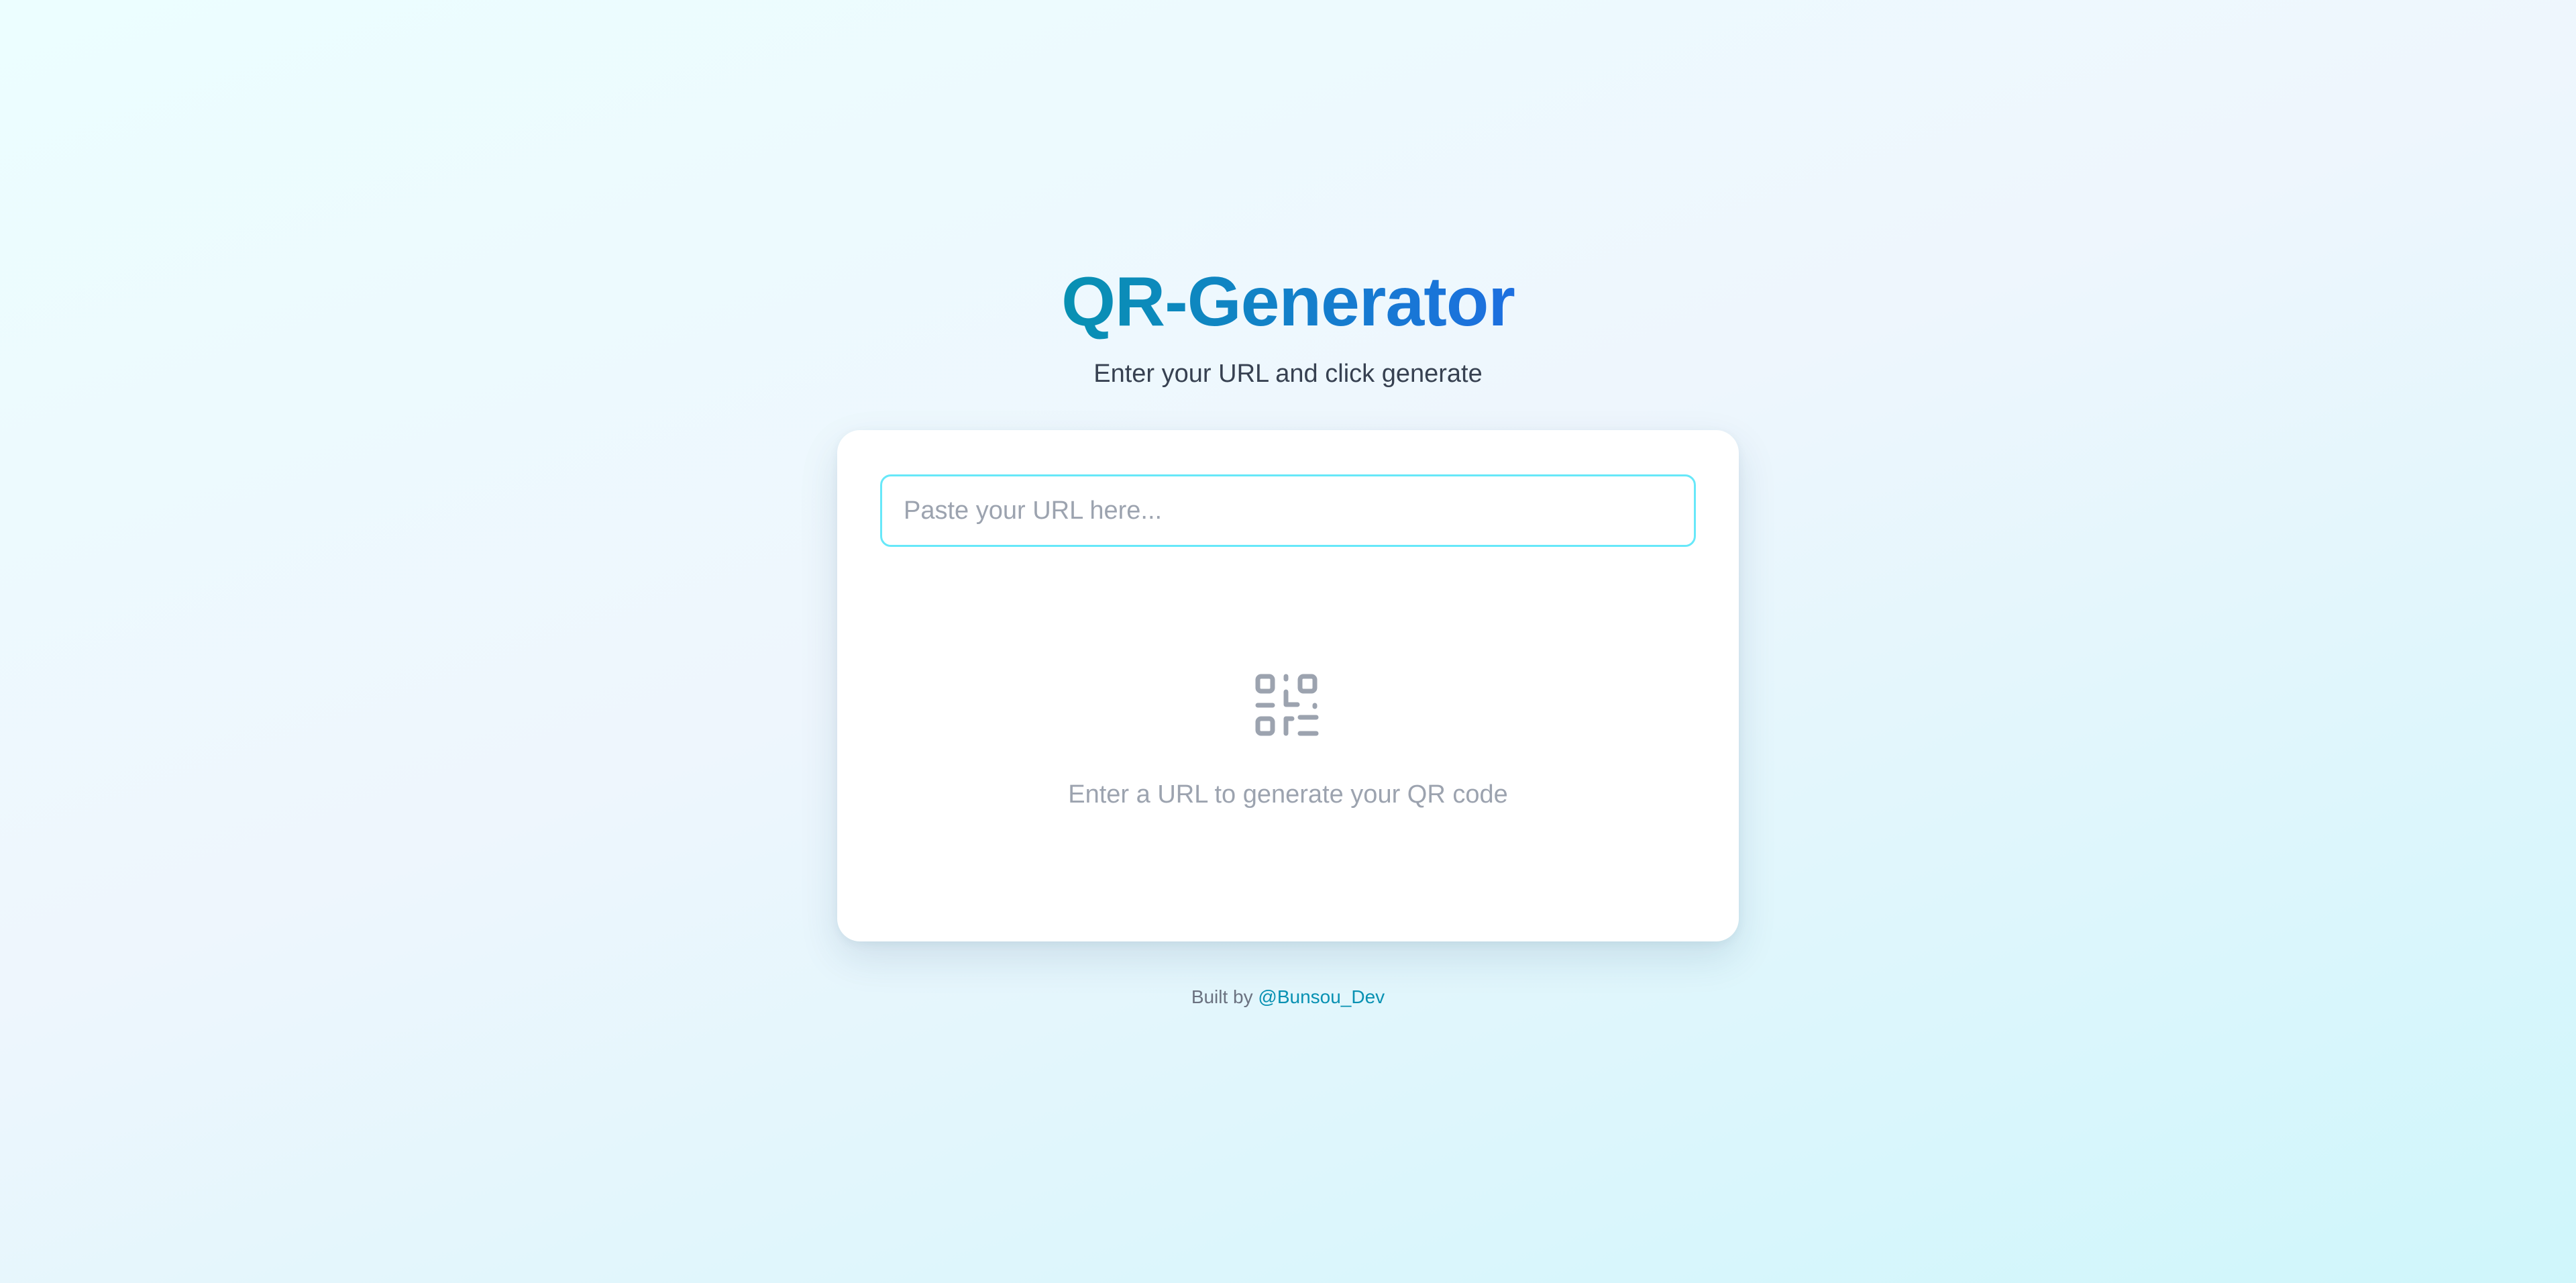  What do you see at coordinates (1321, 996) in the screenshot?
I see `author-link: @Bunsou_Dev` at bounding box center [1321, 996].